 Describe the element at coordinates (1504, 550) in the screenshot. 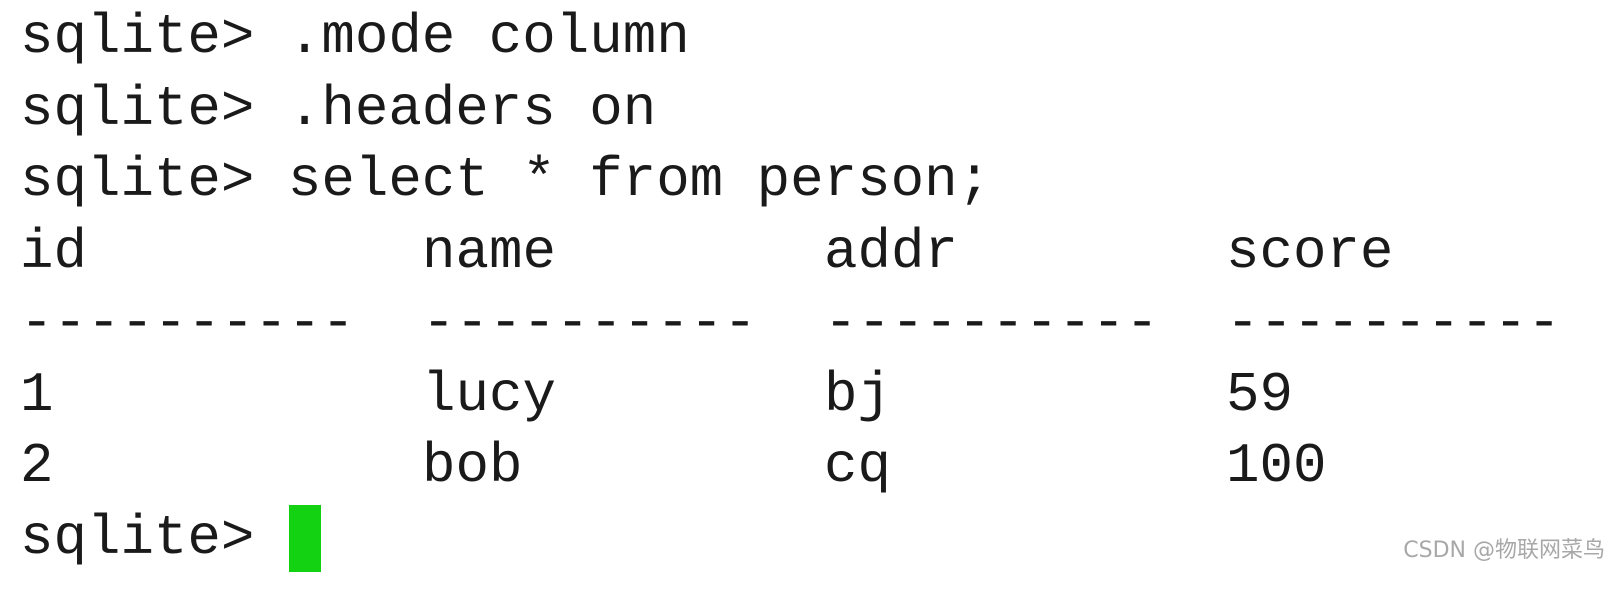

I see `watermark: CSDN @物联网菜鸟` at that location.